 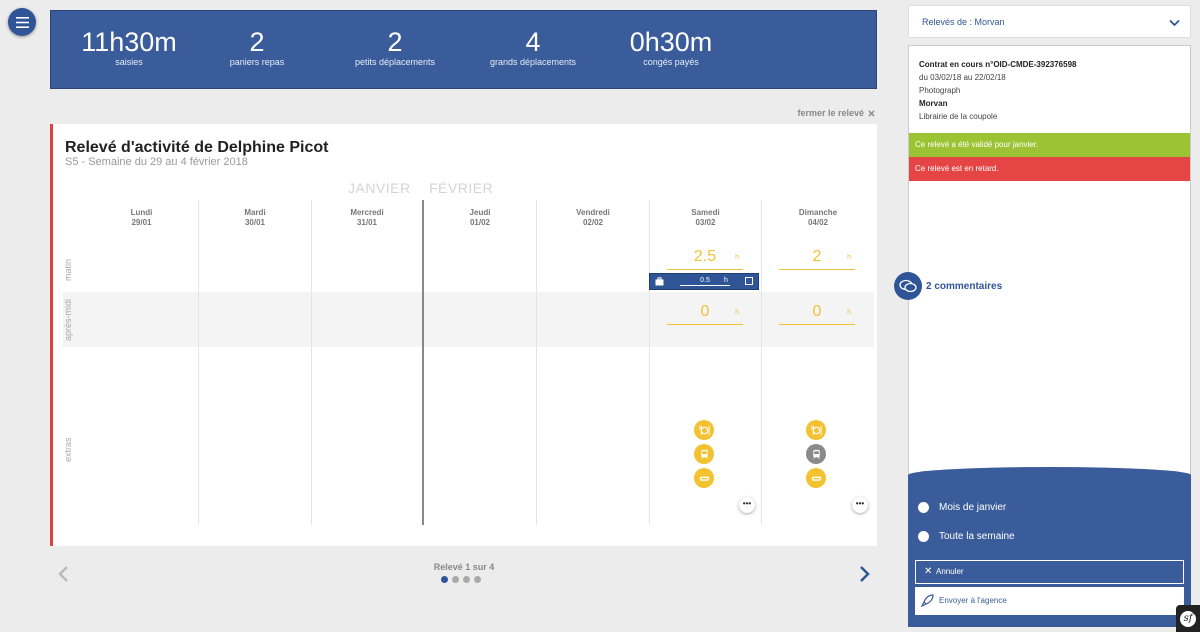 I want to click on stat-label: grands déplacements, so click(x=533, y=62).